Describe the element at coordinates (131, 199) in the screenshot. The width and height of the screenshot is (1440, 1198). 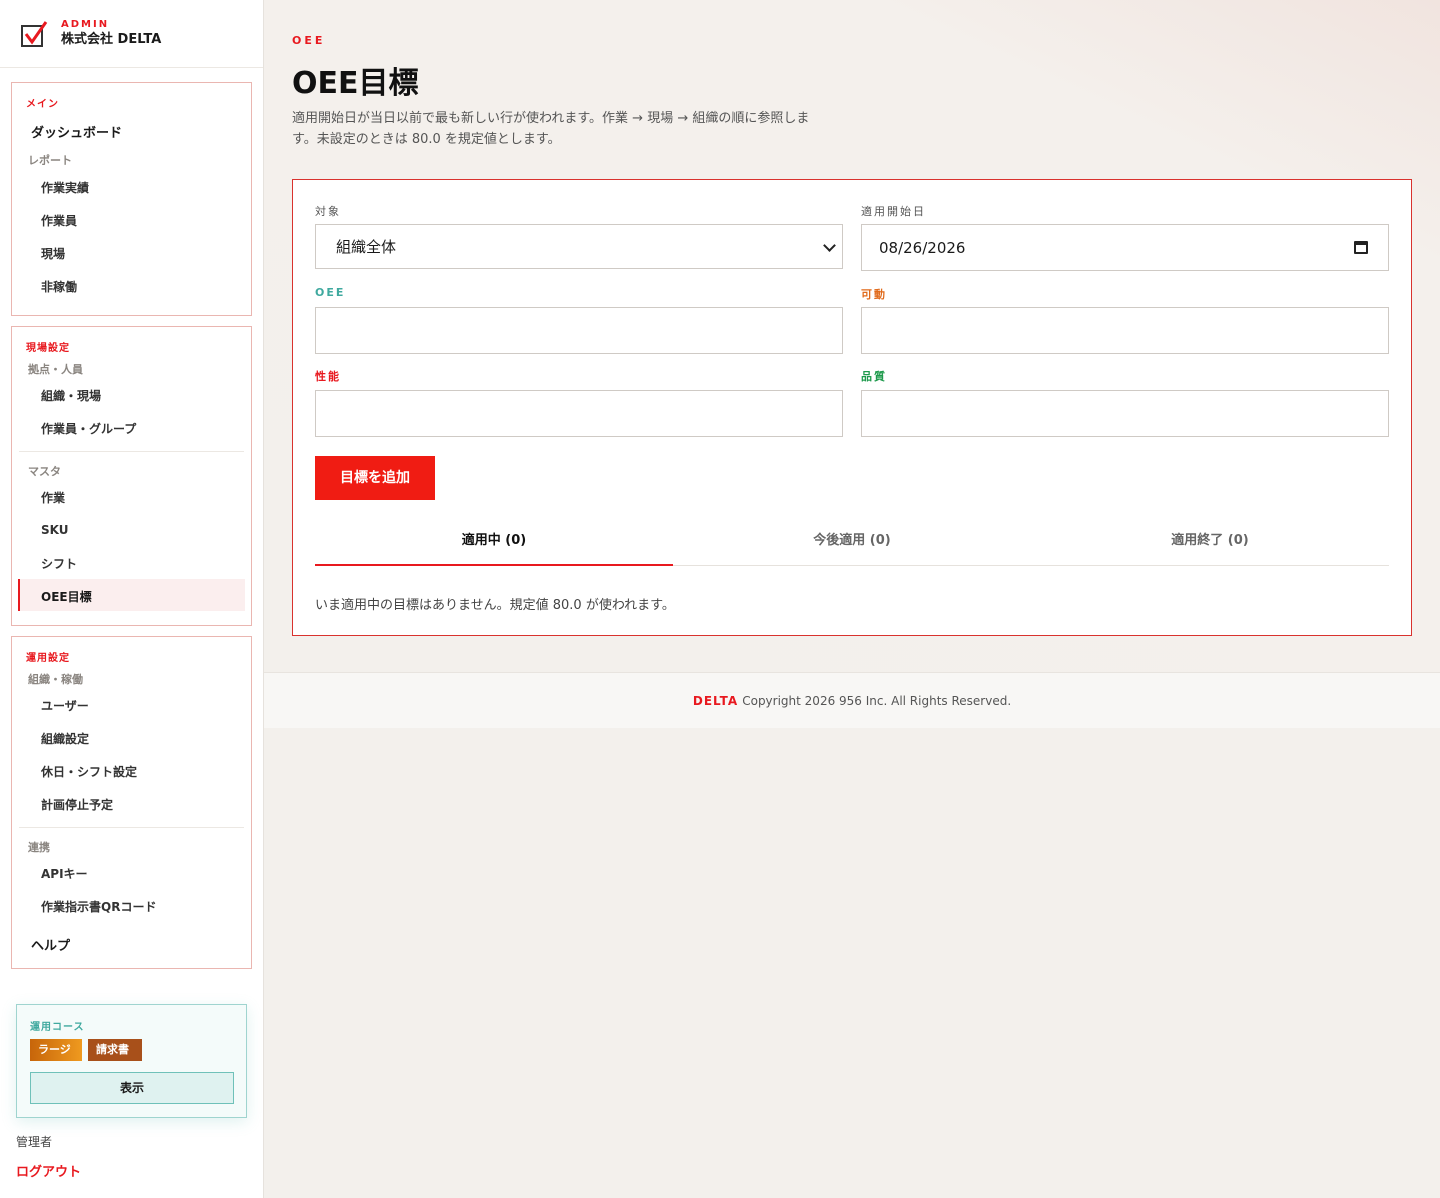
I see `nav-group-main: メイン ダッシュボード レポート 作業実績 作業員 現場 非稼働` at that location.